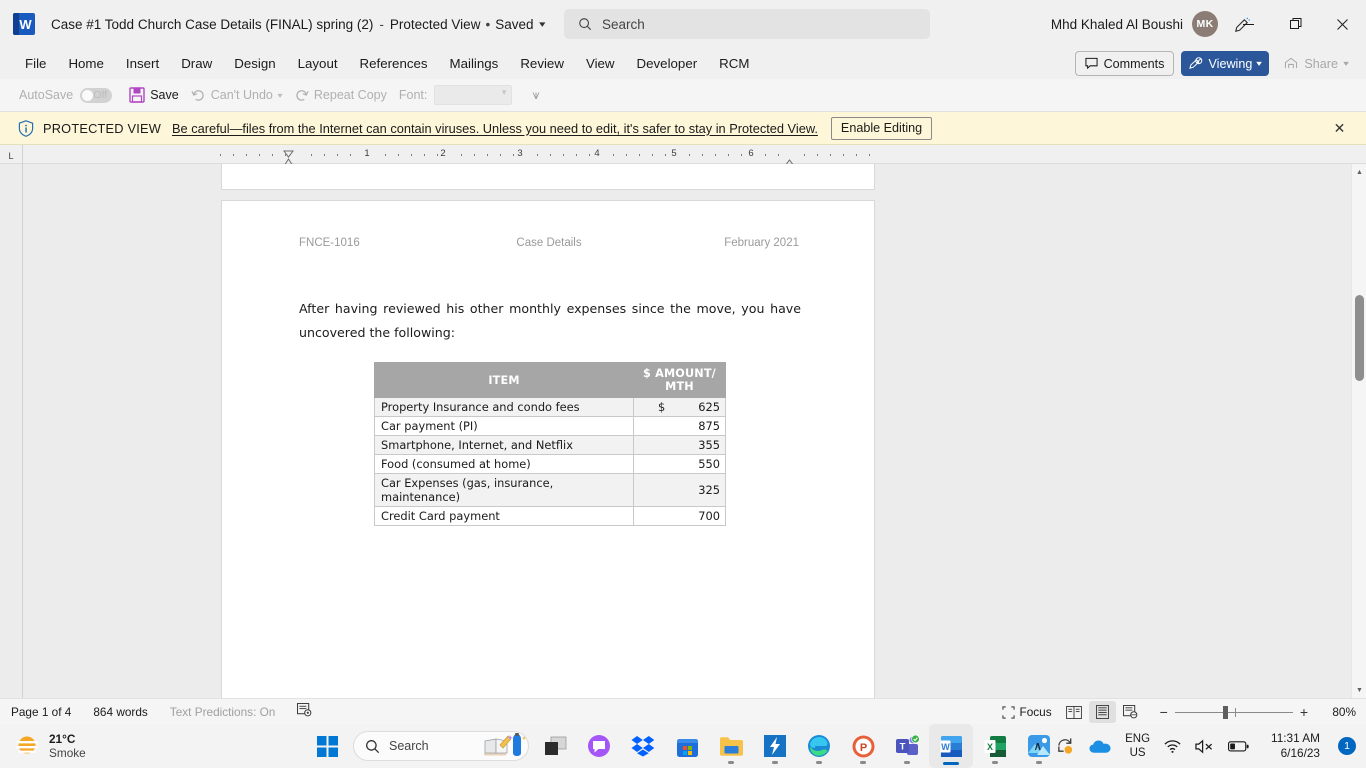 This screenshot has height=768, width=1366. I want to click on read-mode-button, so click(1074, 712).